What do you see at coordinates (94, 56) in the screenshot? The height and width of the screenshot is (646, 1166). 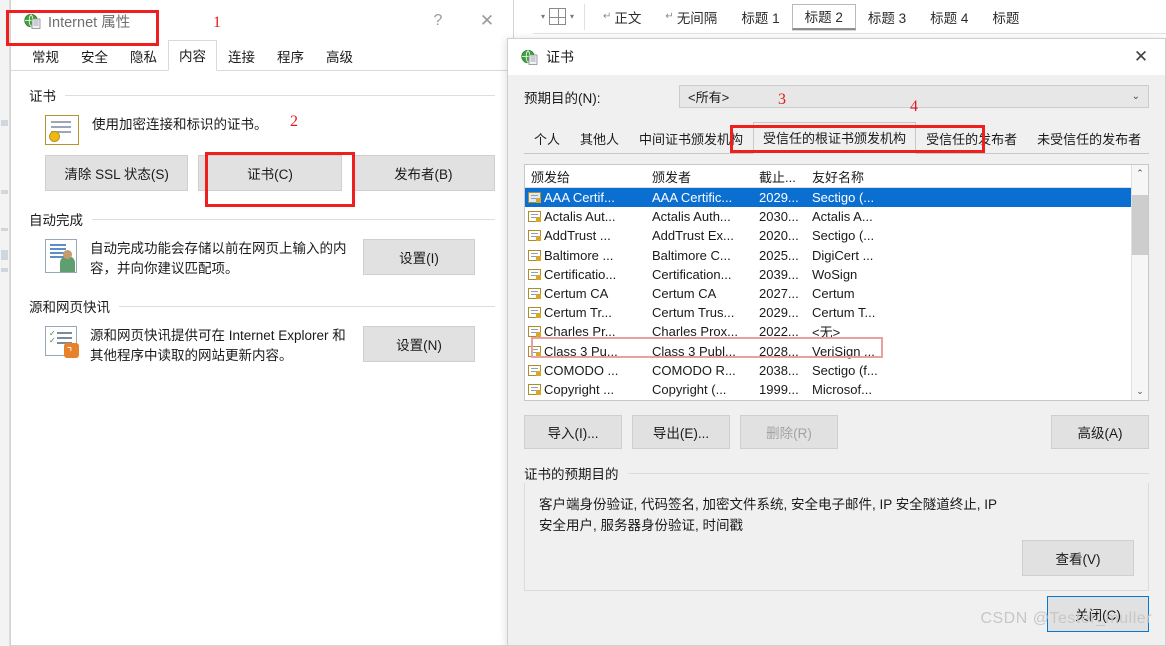 I see `tab-security: 安全` at bounding box center [94, 56].